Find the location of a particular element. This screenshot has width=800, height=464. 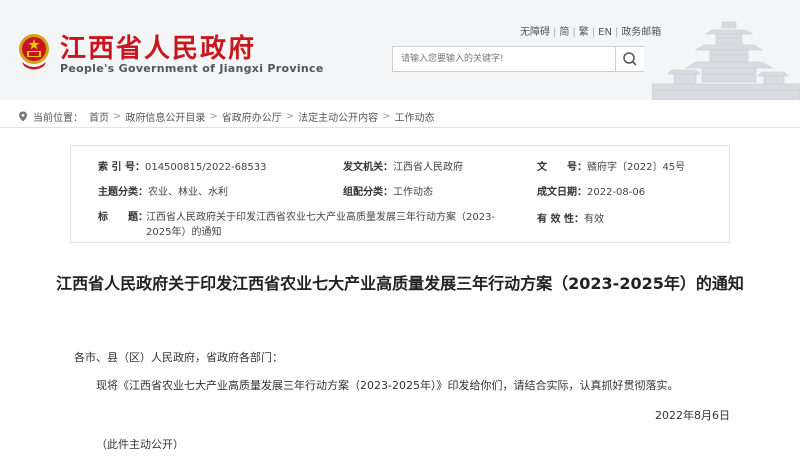

title-label: 标 题： is located at coordinates (123, 217).